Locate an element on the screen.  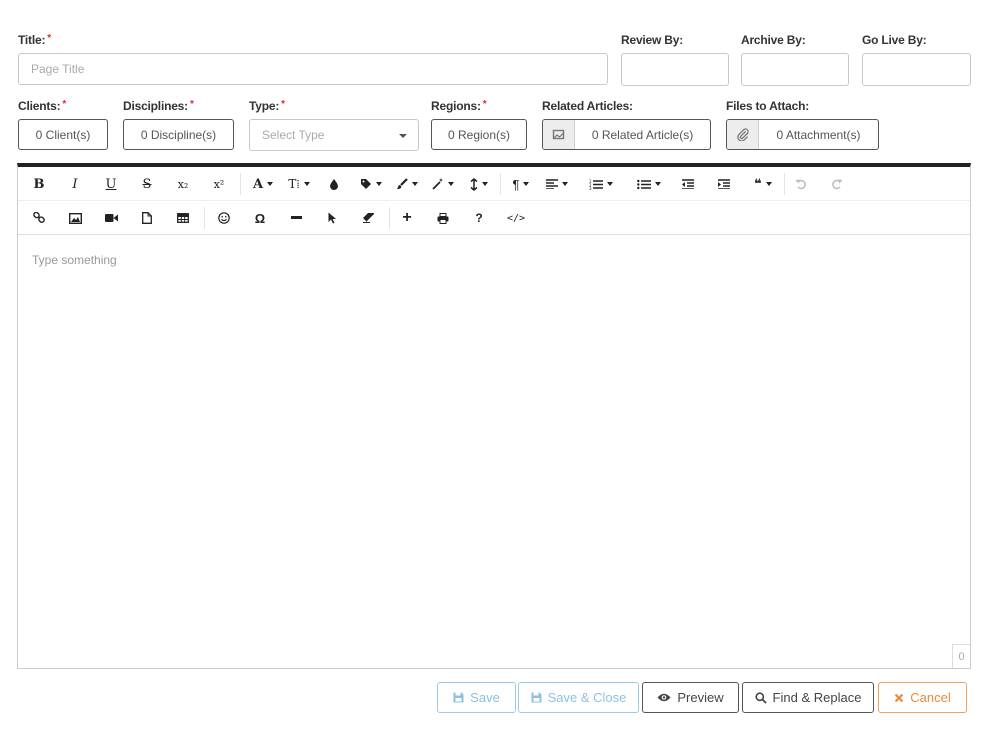
font-family-glyph: A is located at coordinates (258, 184).